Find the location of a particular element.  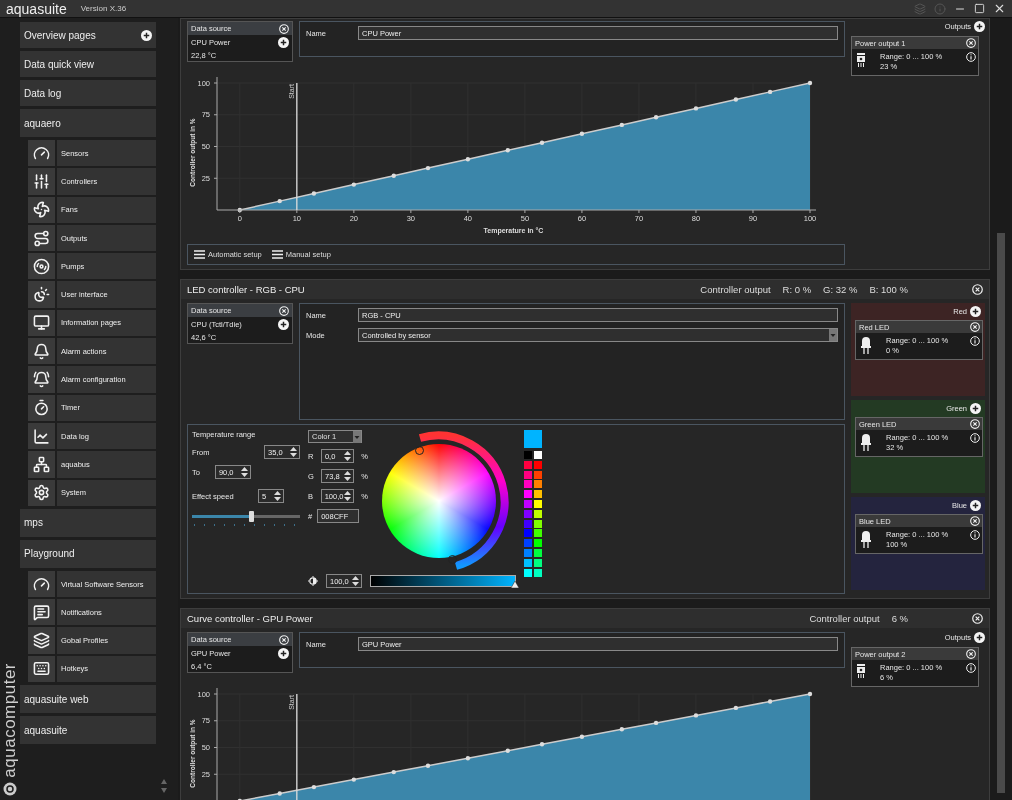

nav-section: mps is located at coordinates (88, 522).